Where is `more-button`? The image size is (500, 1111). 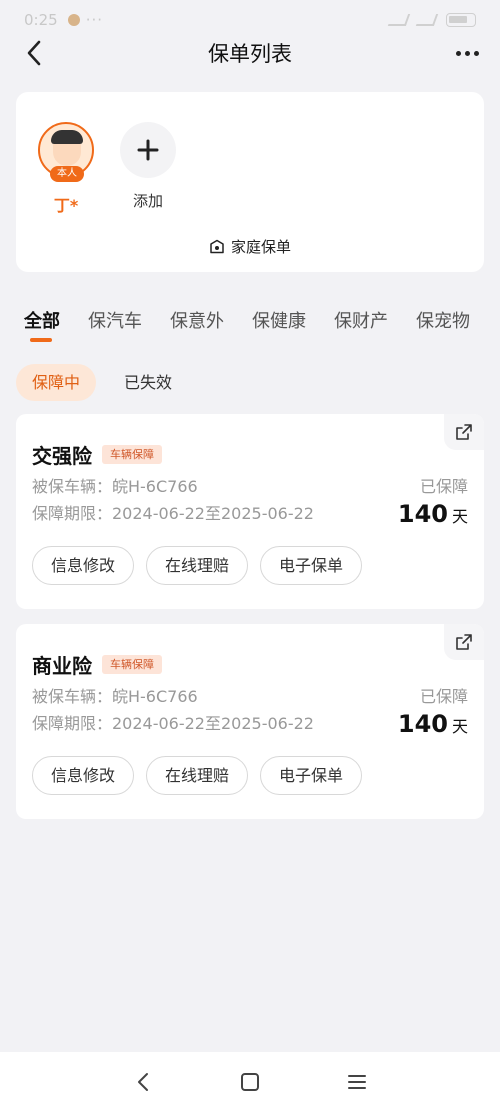 more-button is located at coordinates (467, 53).